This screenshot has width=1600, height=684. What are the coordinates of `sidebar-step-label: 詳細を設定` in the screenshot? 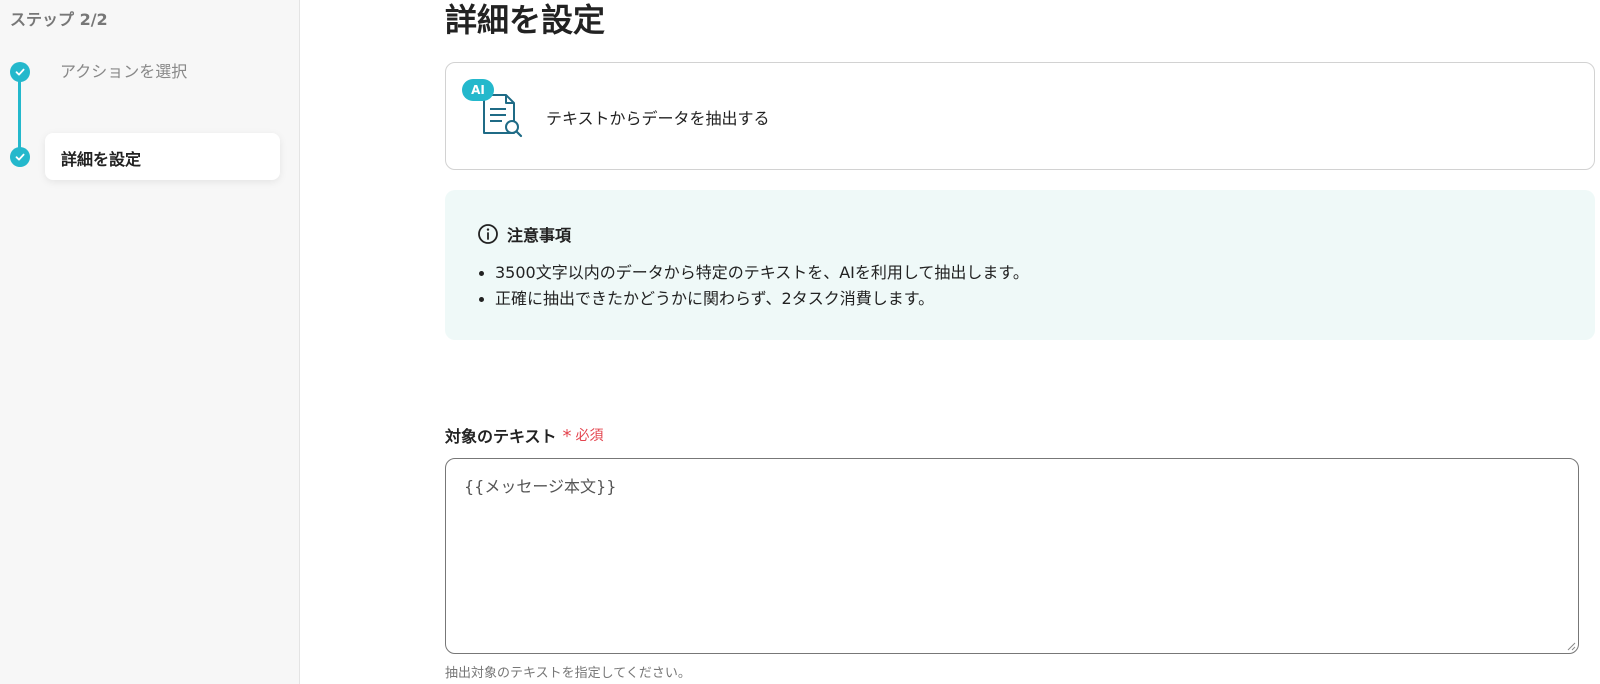 It's located at (101, 159).